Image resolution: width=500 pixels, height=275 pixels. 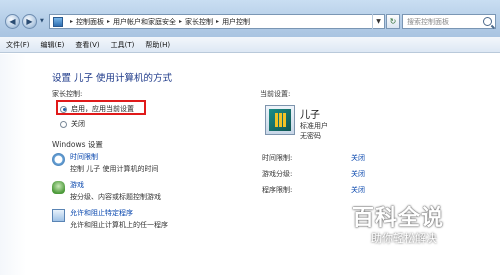 What do you see at coordinates (310, 136) in the screenshot?
I see `user-password-status: 无密码` at bounding box center [310, 136].